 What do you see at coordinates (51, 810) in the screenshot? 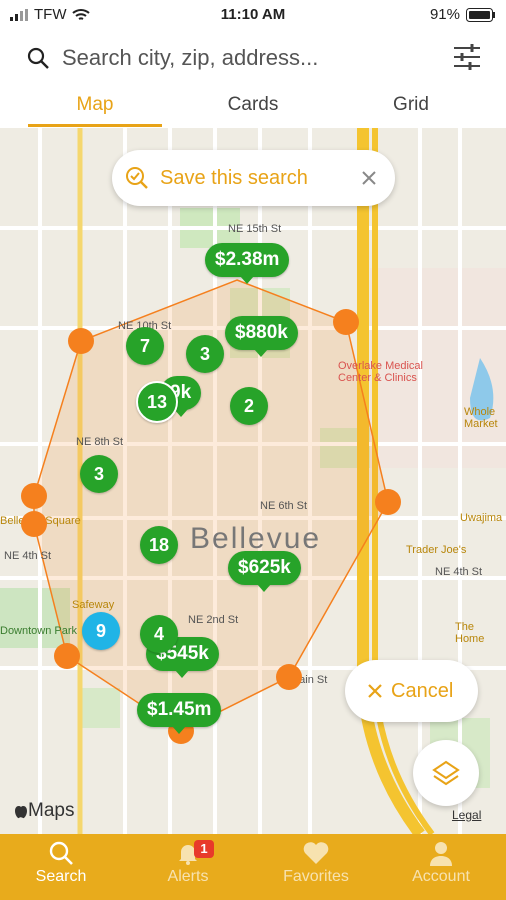
I see `maps-label: Maps` at bounding box center [51, 810].